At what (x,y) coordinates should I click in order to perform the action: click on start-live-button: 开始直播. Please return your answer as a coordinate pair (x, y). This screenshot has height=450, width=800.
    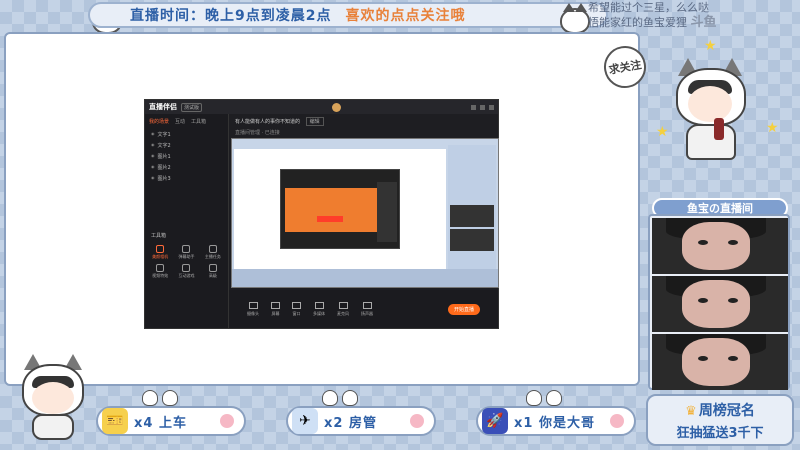
    Looking at the image, I should click on (463, 309).